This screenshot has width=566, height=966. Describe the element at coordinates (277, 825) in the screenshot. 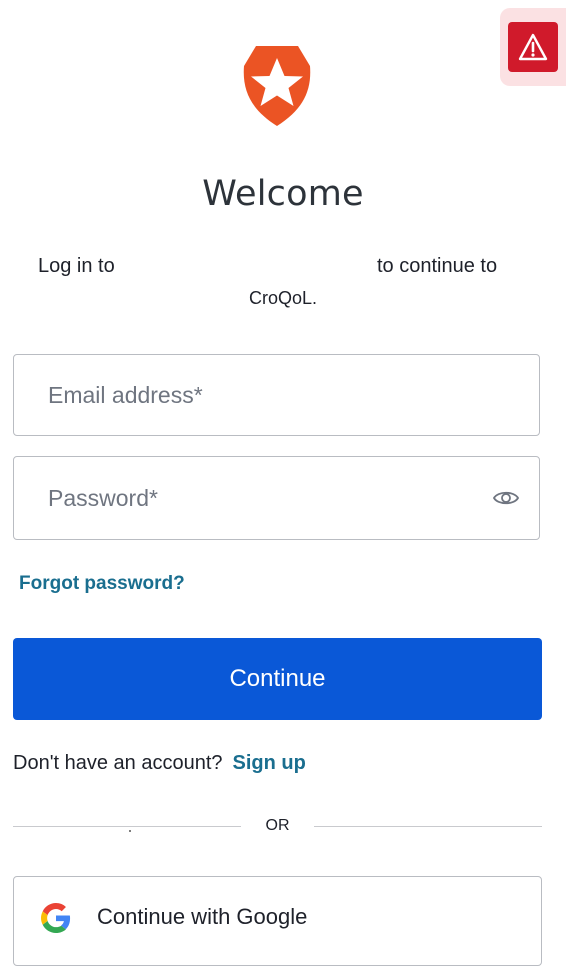

I see `or-separator: OR` at that location.